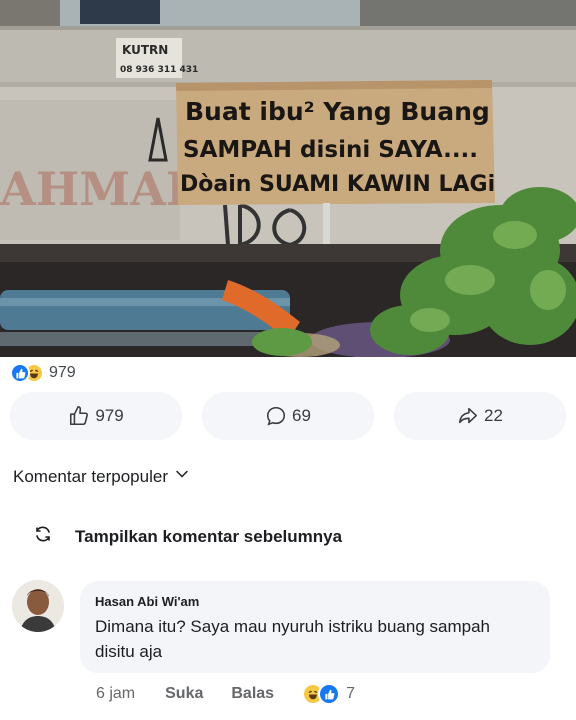 The image size is (576, 720). Describe the element at coordinates (350, 693) in the screenshot. I see `comment-reaction-count: 7` at that location.